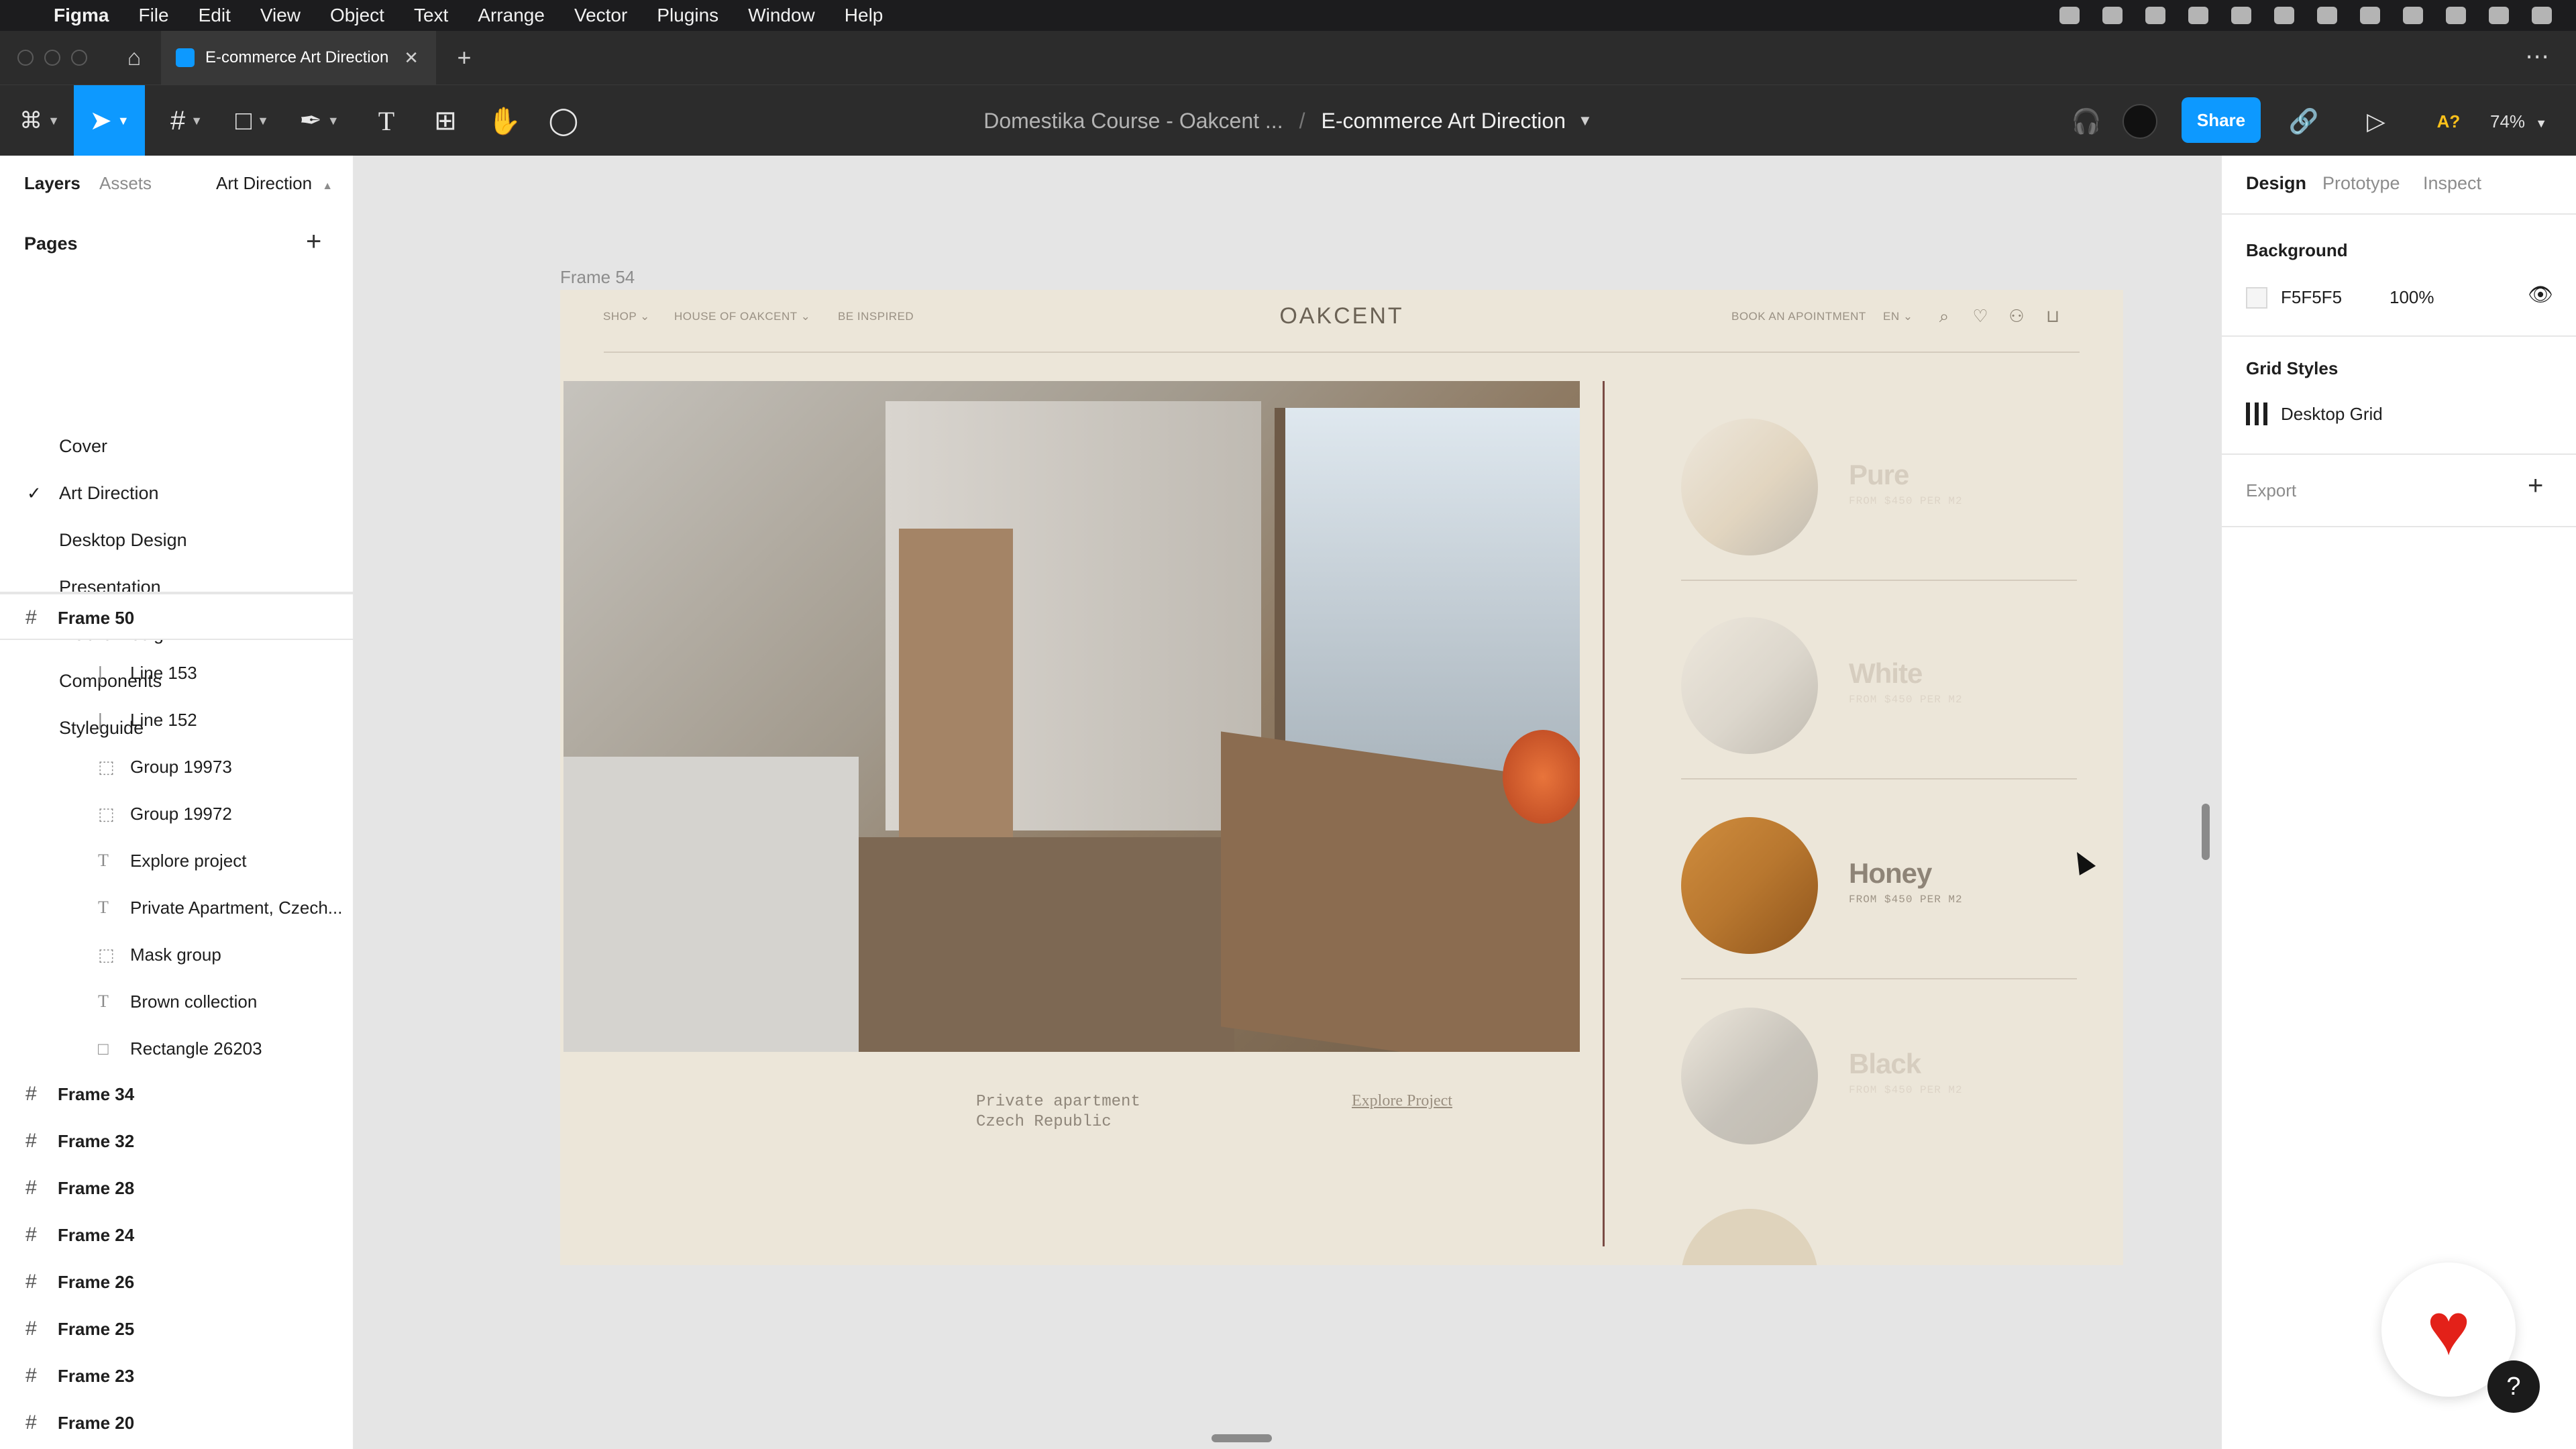  Describe the element at coordinates (109, 120) in the screenshot. I see `move-tool-button: ➤ ▼` at that location.